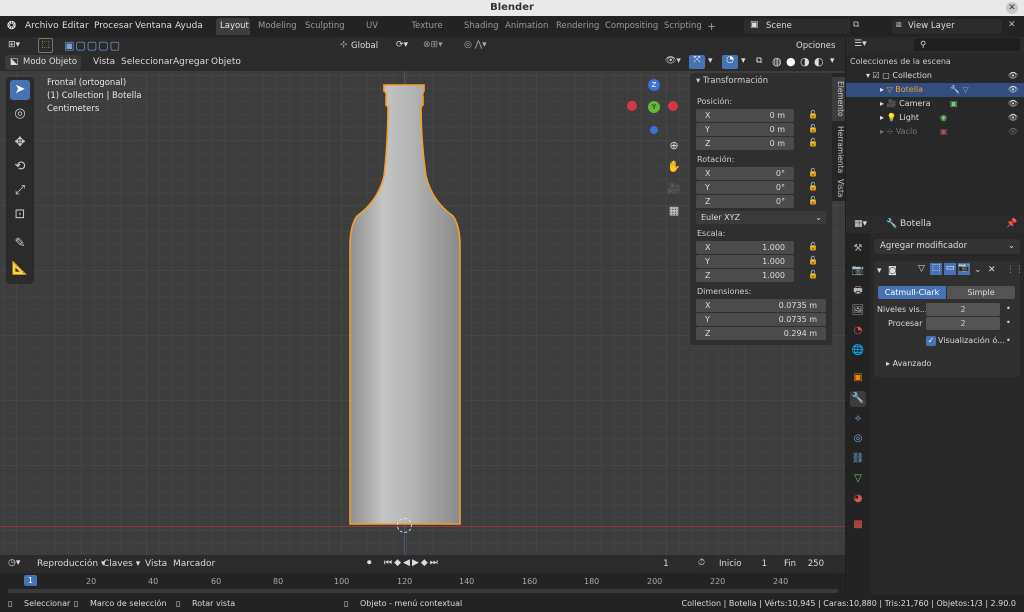 This screenshot has height=612, width=1024. I want to click on position-y-field: Y0 m, so click(745, 129).